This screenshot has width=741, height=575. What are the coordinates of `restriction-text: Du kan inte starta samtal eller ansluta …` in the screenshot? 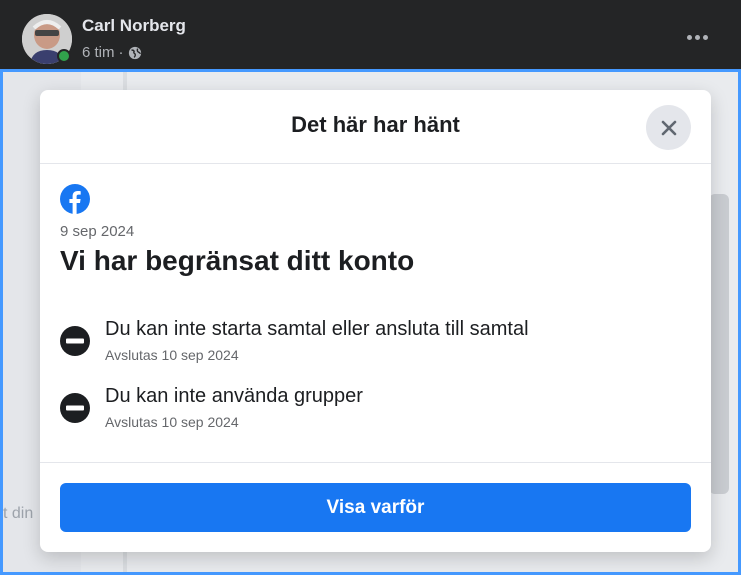 It's located at (317, 329).